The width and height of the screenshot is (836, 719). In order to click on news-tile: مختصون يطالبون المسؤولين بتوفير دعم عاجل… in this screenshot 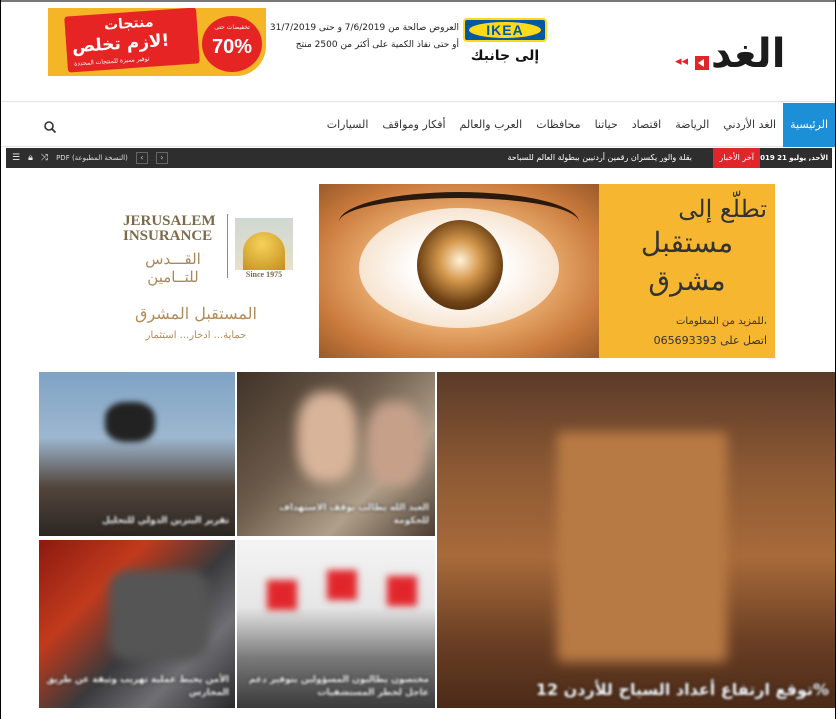, I will do `click(336, 624)`.